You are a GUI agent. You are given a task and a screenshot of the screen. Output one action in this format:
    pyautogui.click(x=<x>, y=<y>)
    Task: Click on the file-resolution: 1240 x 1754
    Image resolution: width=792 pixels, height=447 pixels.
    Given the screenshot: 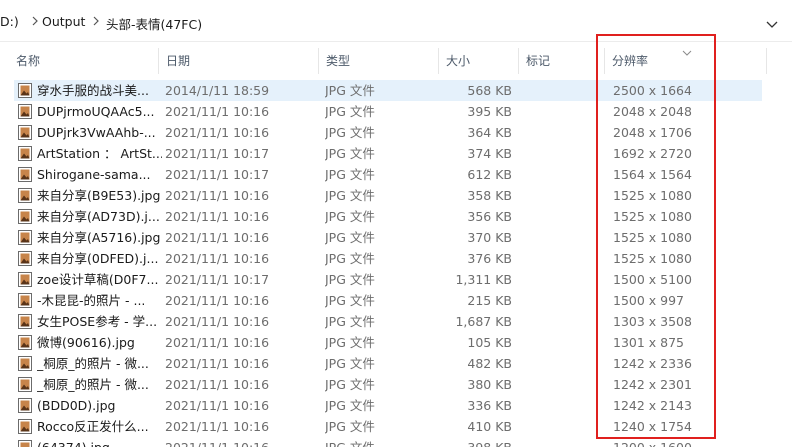 What is the action you would take?
    pyautogui.click(x=652, y=426)
    